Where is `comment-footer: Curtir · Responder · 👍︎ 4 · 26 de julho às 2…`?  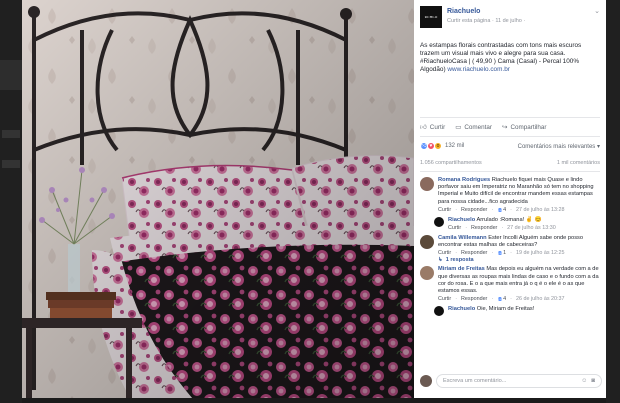
comment-footer: Curtir · Responder · 👍︎ 4 · 26 de julho às 2… is located at coordinates (501, 299).